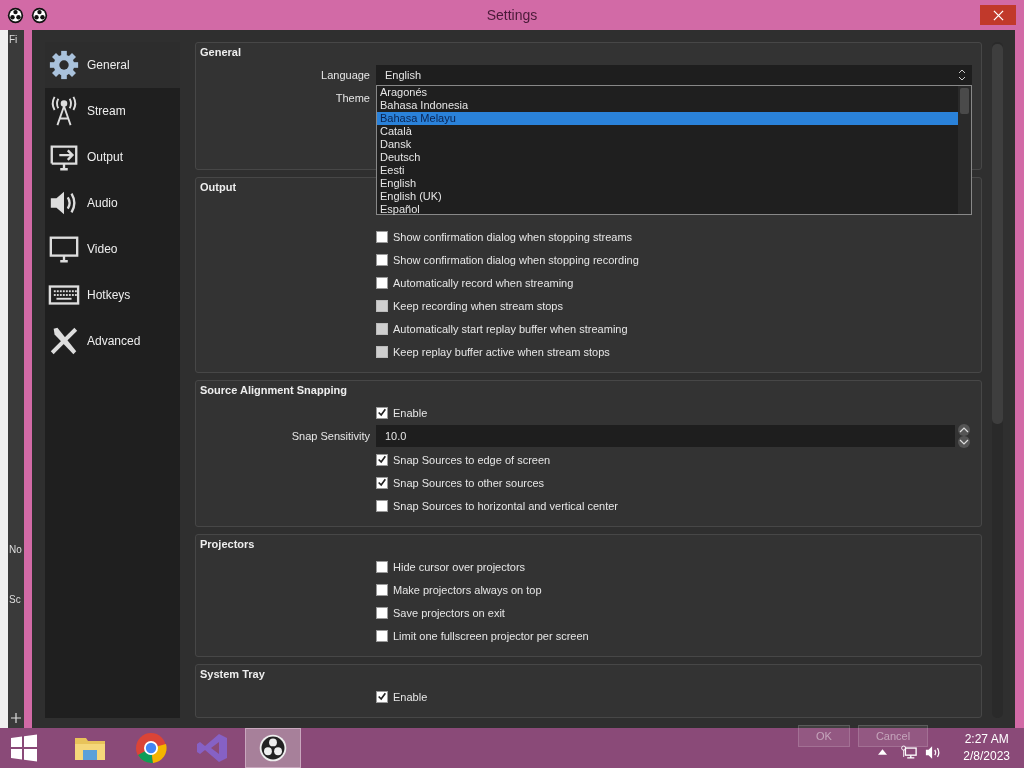 Image resolution: width=1024 pixels, height=768 pixels. What do you see at coordinates (112, 341) in the screenshot?
I see `sidebar-item: Advanced` at bounding box center [112, 341].